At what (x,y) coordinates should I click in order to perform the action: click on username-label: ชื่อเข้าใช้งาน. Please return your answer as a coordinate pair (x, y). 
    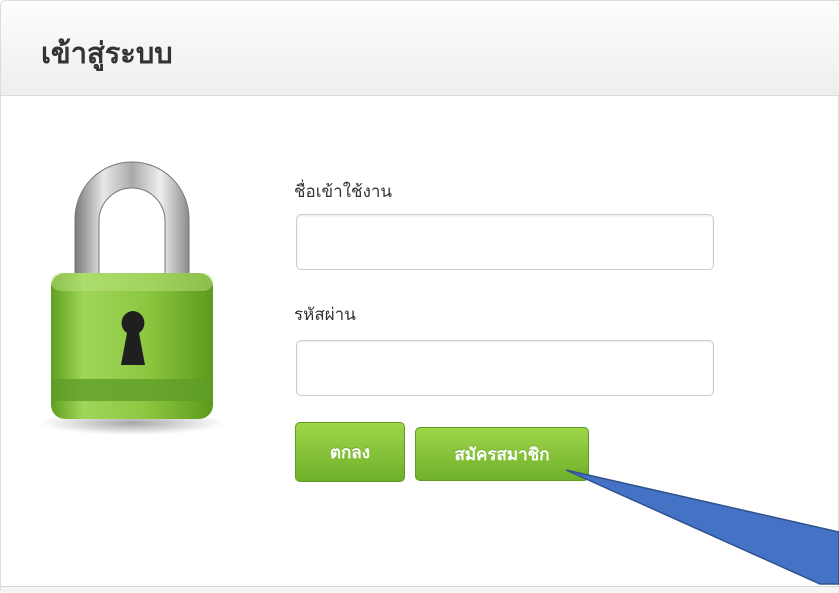
    Looking at the image, I should click on (343, 192).